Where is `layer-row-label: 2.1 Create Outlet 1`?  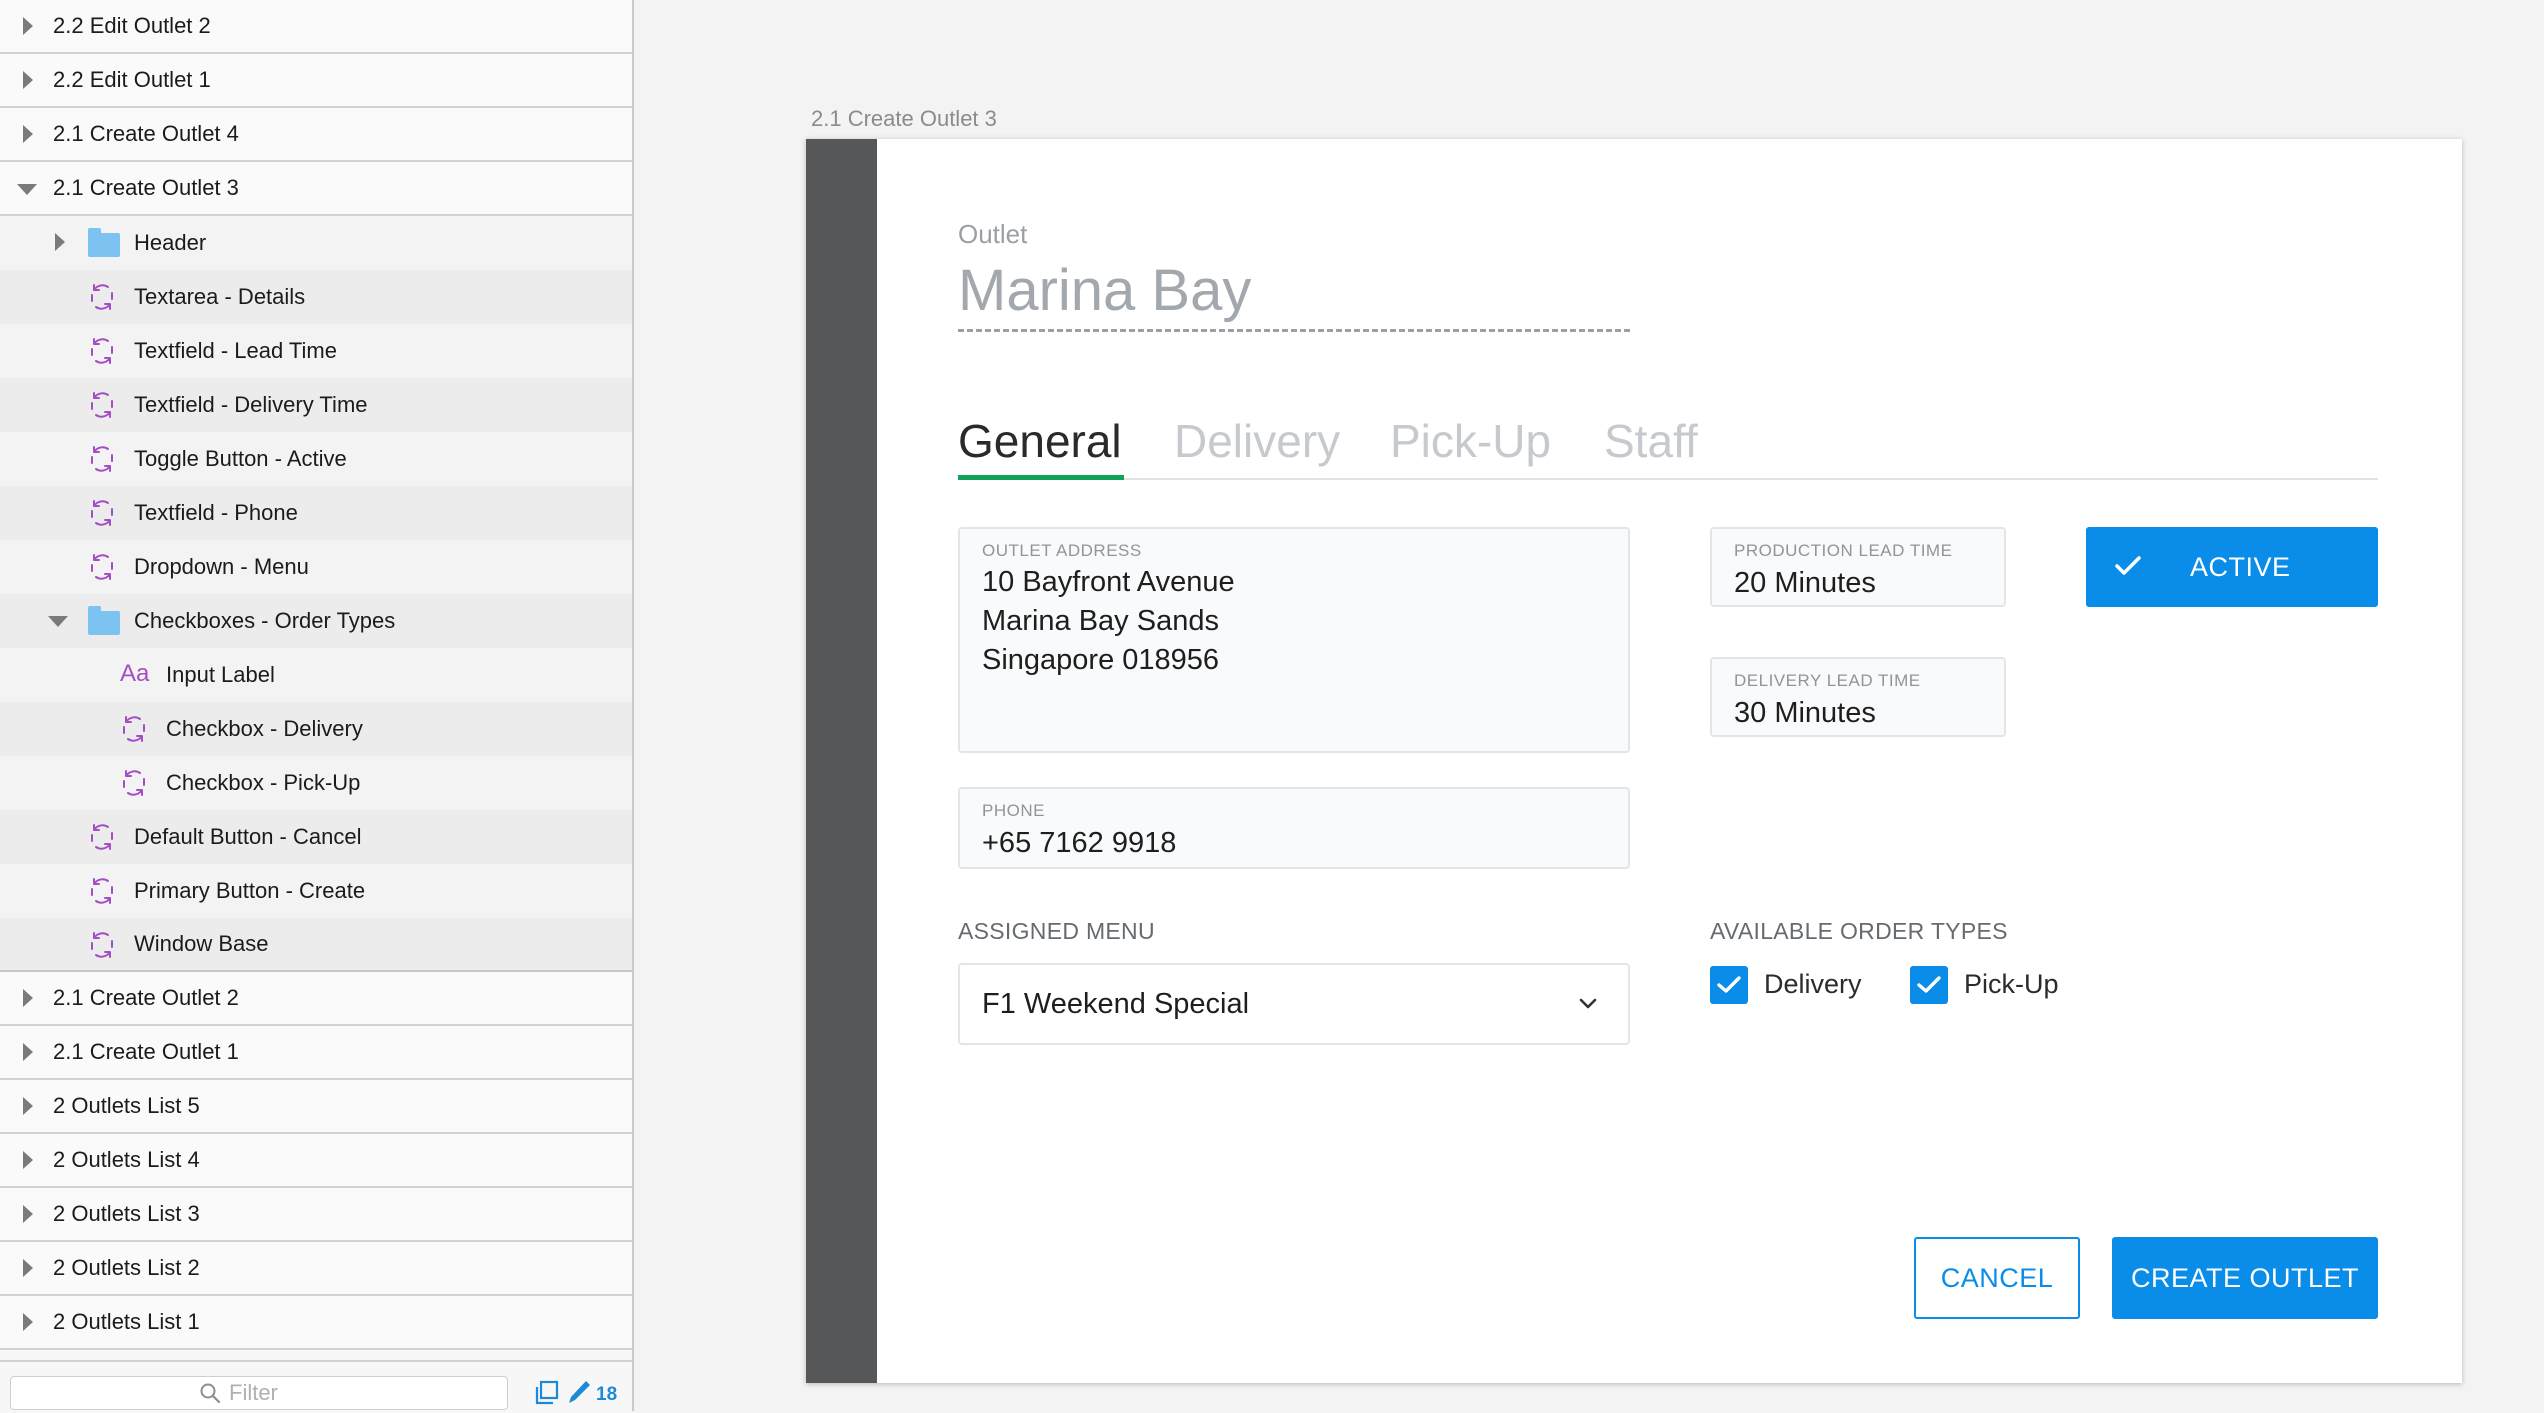 layer-row-label: 2.1 Create Outlet 1 is located at coordinates (146, 1051).